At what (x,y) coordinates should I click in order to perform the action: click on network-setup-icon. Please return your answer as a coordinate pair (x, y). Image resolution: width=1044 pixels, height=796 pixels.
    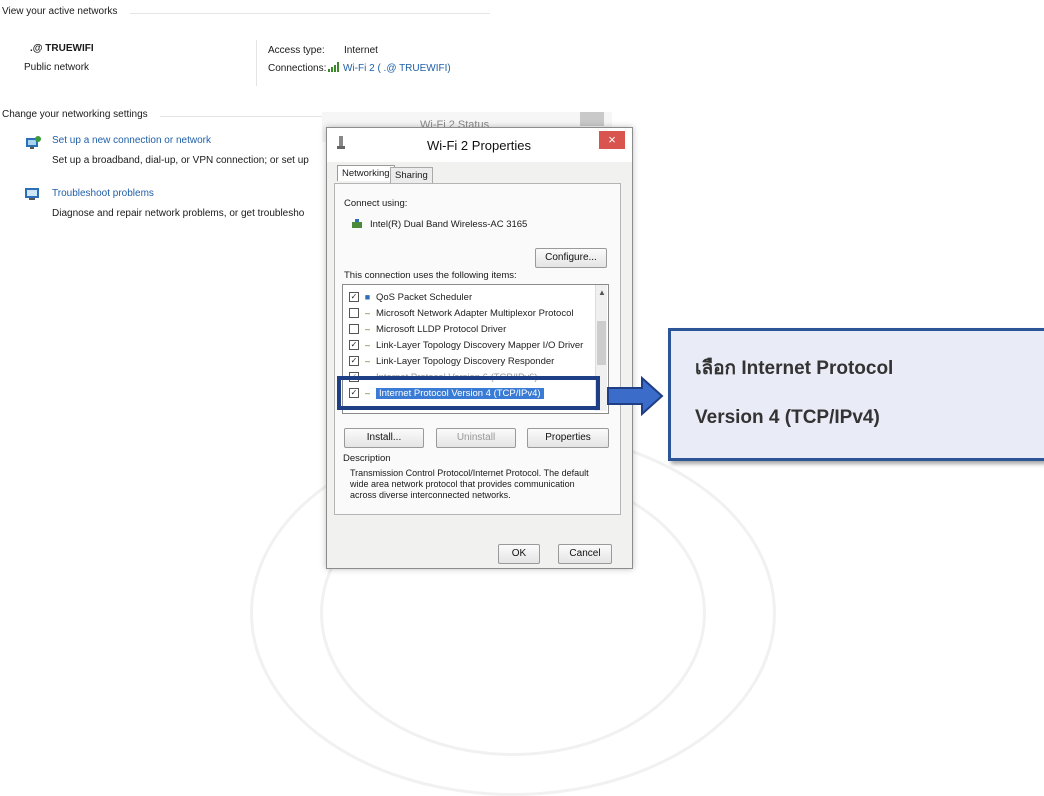
    Looking at the image, I should click on (33, 143).